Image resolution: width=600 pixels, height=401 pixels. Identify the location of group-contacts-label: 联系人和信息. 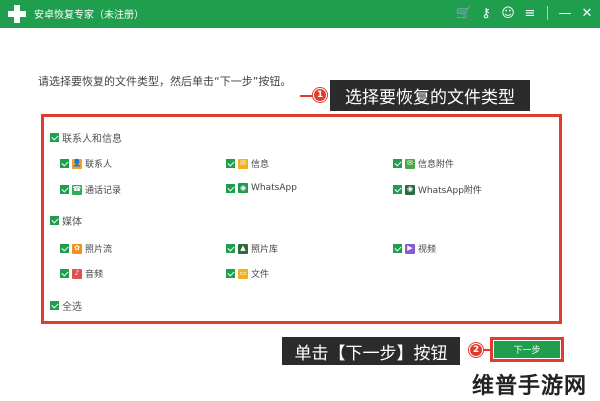
(92, 139).